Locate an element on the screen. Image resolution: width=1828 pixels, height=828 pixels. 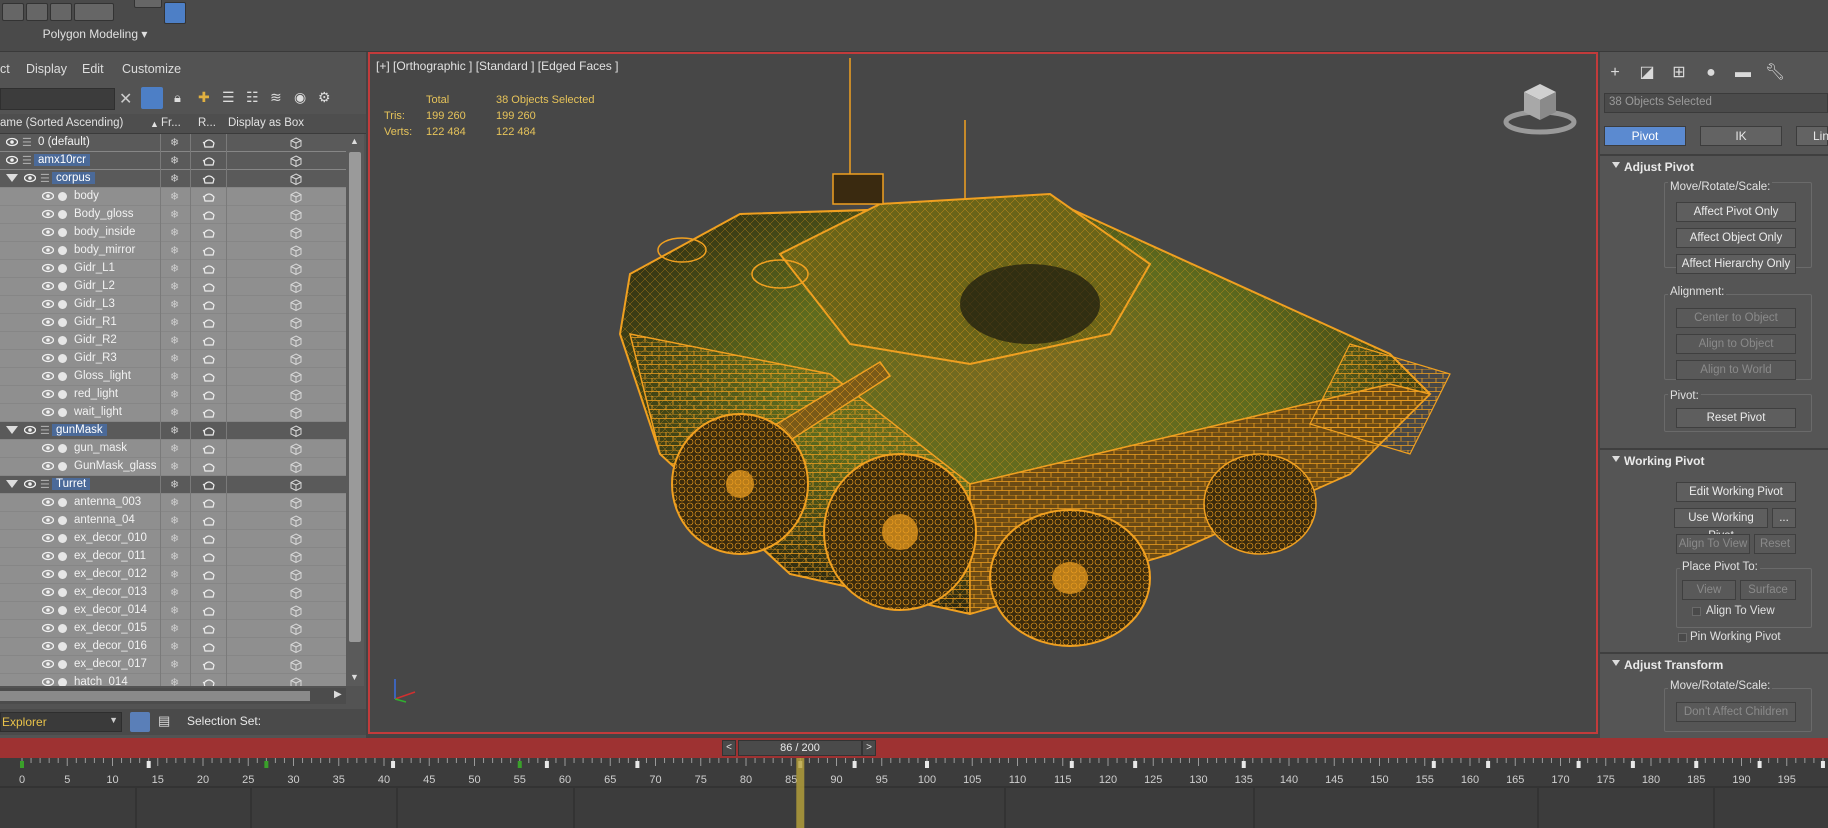
scene-tree-row: ex_decor_017 ❄ is located at coordinates (173, 665).